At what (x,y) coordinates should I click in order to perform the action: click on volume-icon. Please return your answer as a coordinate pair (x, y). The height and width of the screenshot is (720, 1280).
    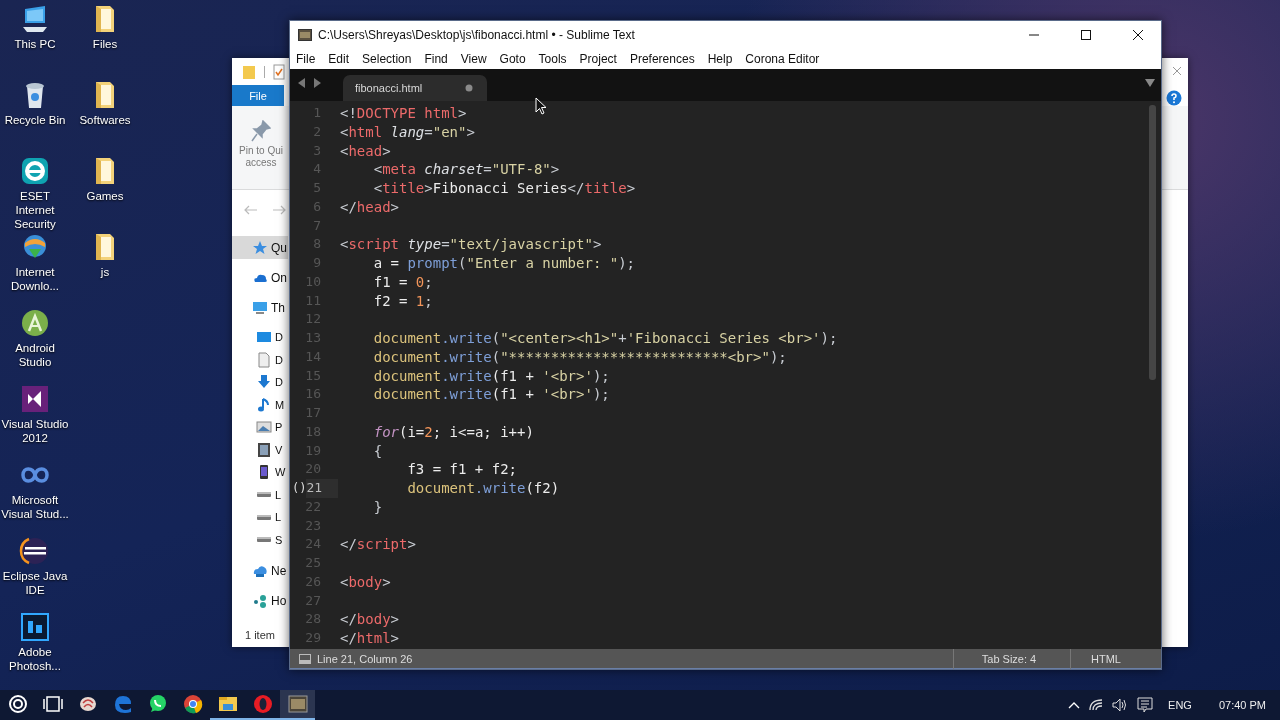
    Looking at the image, I should click on (1120, 705).